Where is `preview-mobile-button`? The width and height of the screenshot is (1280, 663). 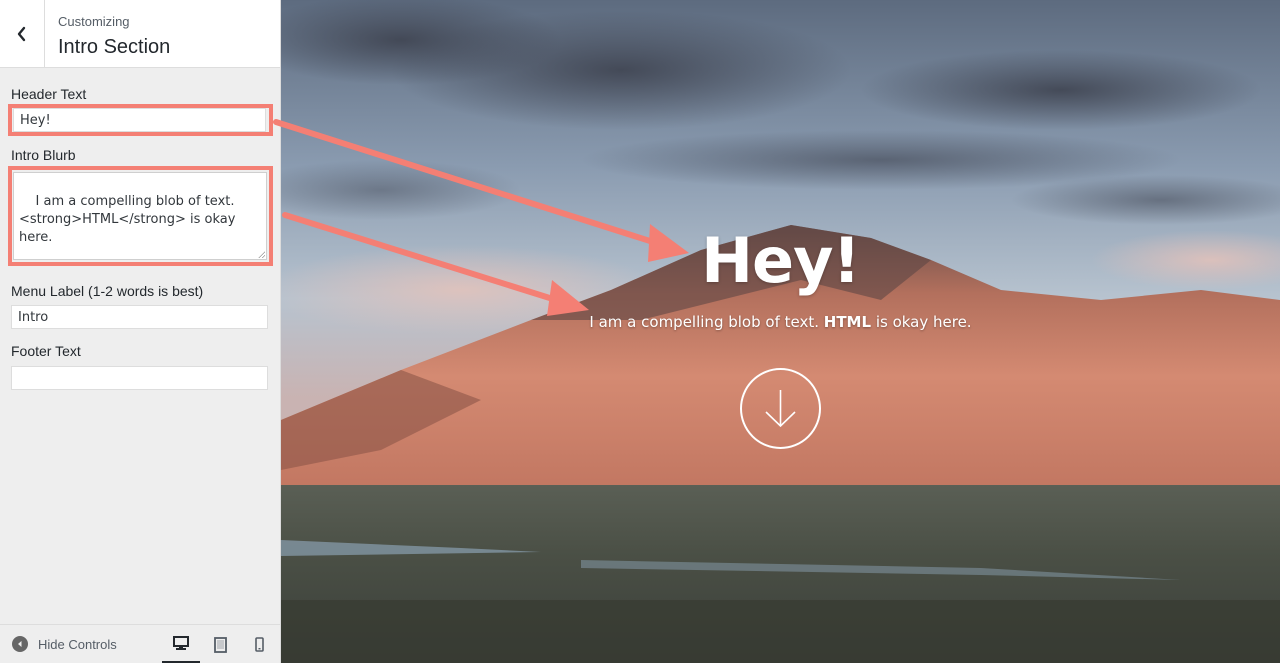 preview-mobile-button is located at coordinates (259, 644).